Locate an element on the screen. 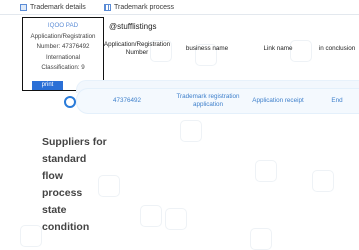 This screenshot has height=250, width=359. classification-value: Classification: 9 is located at coordinates (63, 67).